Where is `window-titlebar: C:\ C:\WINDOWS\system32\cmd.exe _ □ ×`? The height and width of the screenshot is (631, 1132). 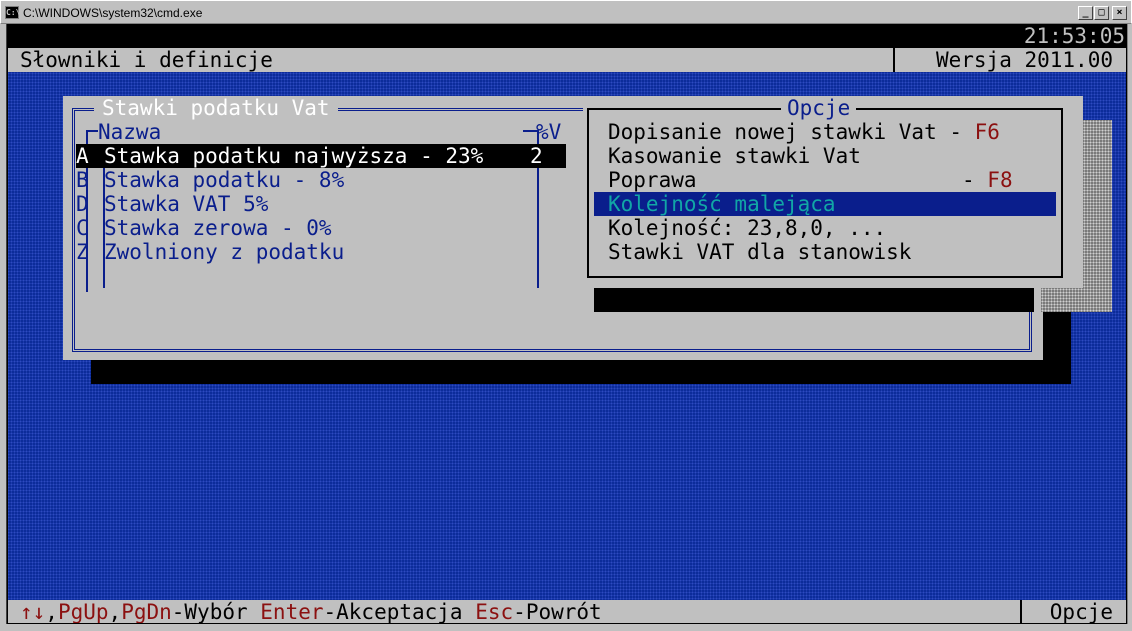 window-titlebar: C:\ C:\WINDOWS\system32\cmd.exe _ □ × is located at coordinates (566, 12).